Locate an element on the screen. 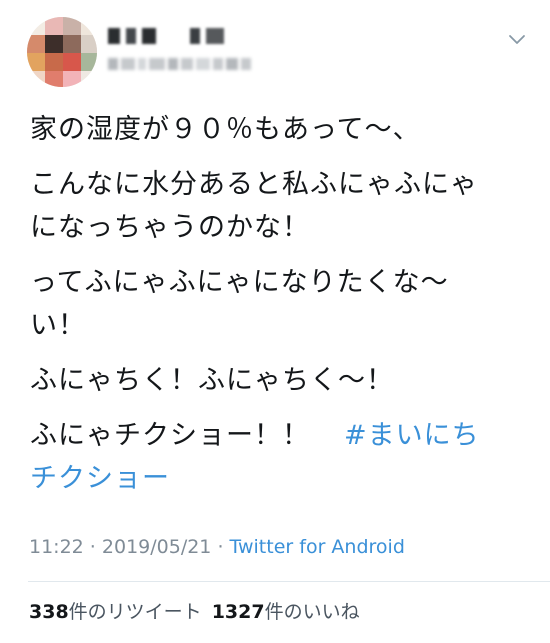 This screenshot has height=643, width=550. likes-label: 件のいいね is located at coordinates (312, 612).